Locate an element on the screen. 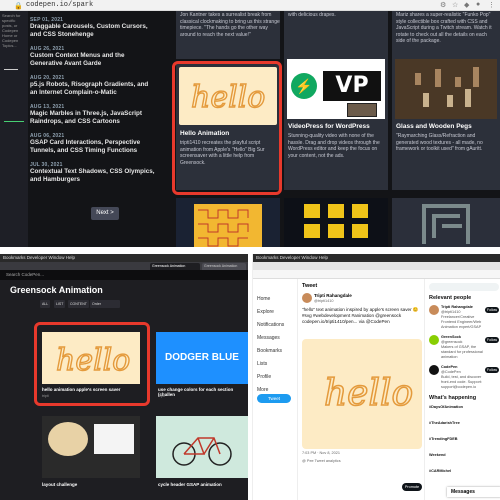 The width and height of the screenshot is (500, 500). svg-text: hello is located at coordinates (368, 393).